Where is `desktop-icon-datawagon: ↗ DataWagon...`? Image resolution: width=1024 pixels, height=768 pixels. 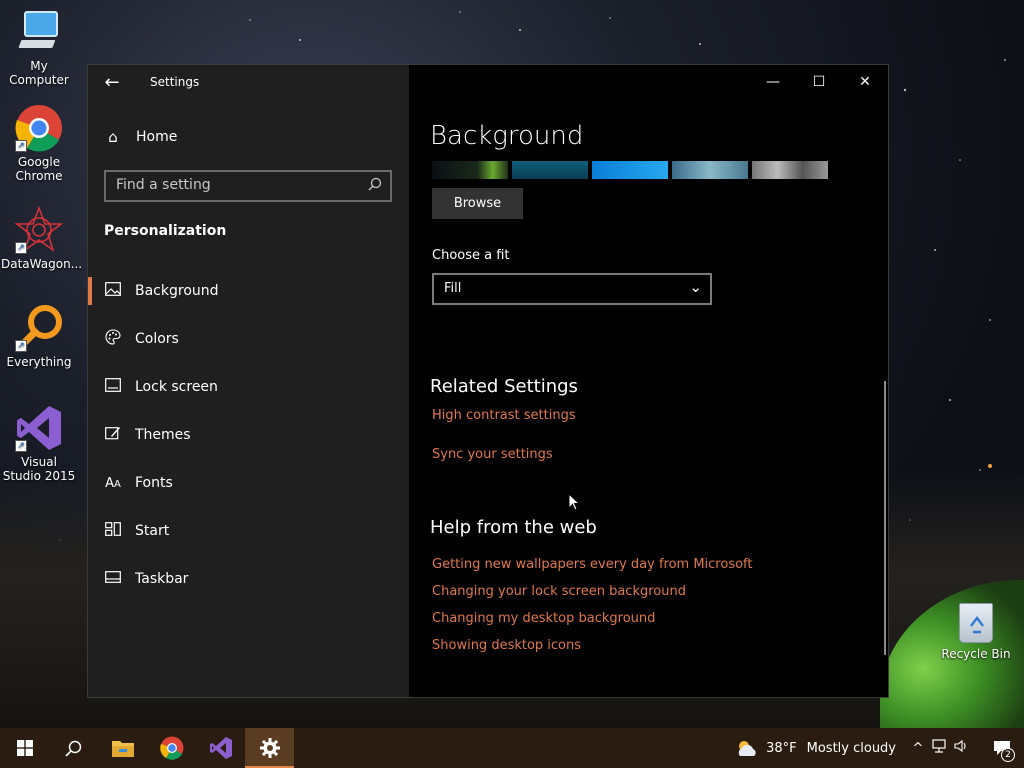
desktop-icon-datawagon: ↗ DataWagon... is located at coordinates (42, 238).